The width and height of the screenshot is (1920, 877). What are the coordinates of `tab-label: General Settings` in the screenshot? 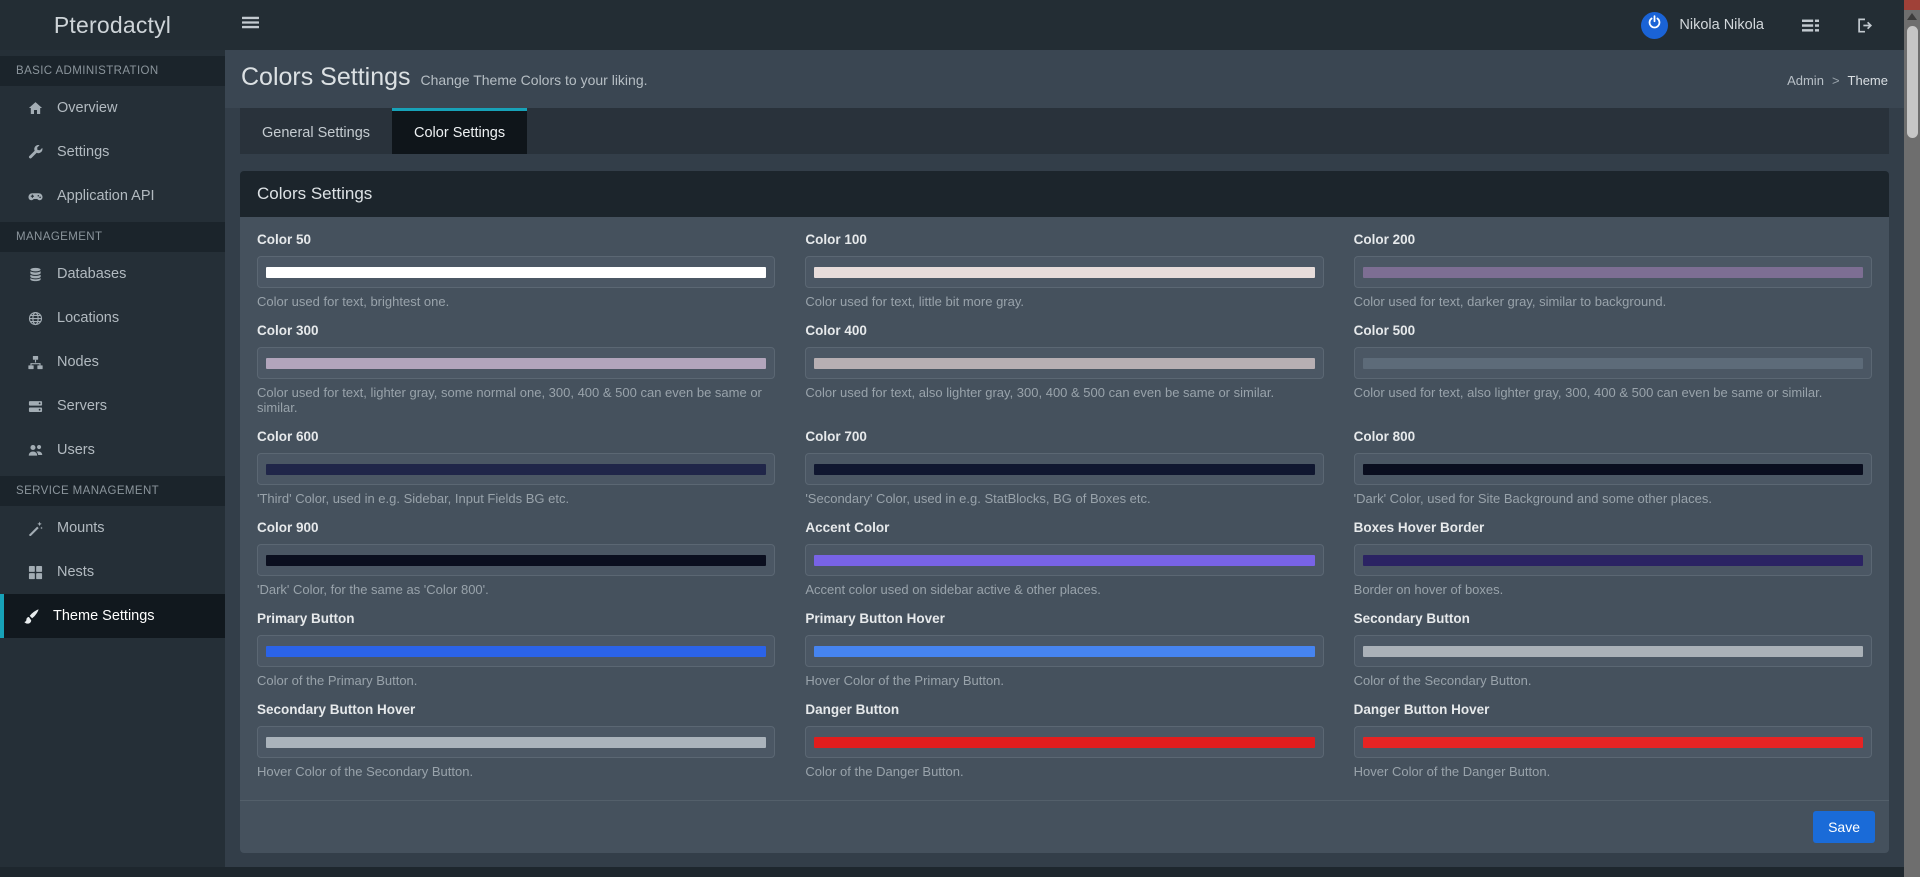 It's located at (316, 132).